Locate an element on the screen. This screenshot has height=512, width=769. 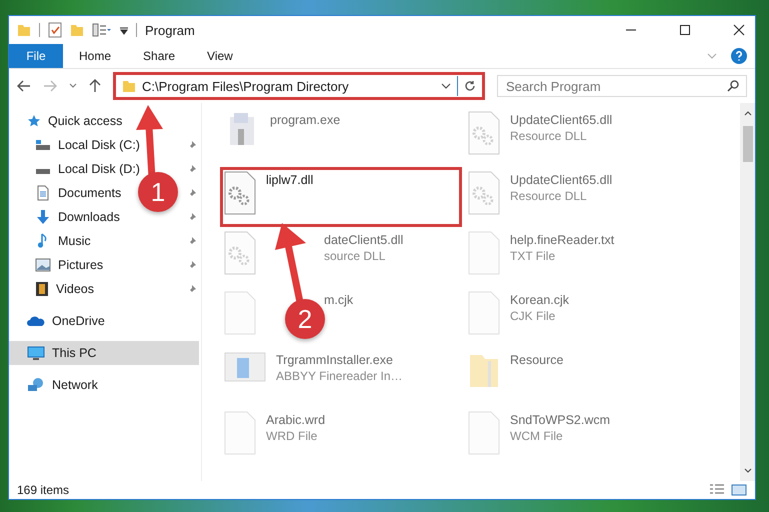
file-item: help.fineReader.txt TXT File is located at coordinates (541, 257).